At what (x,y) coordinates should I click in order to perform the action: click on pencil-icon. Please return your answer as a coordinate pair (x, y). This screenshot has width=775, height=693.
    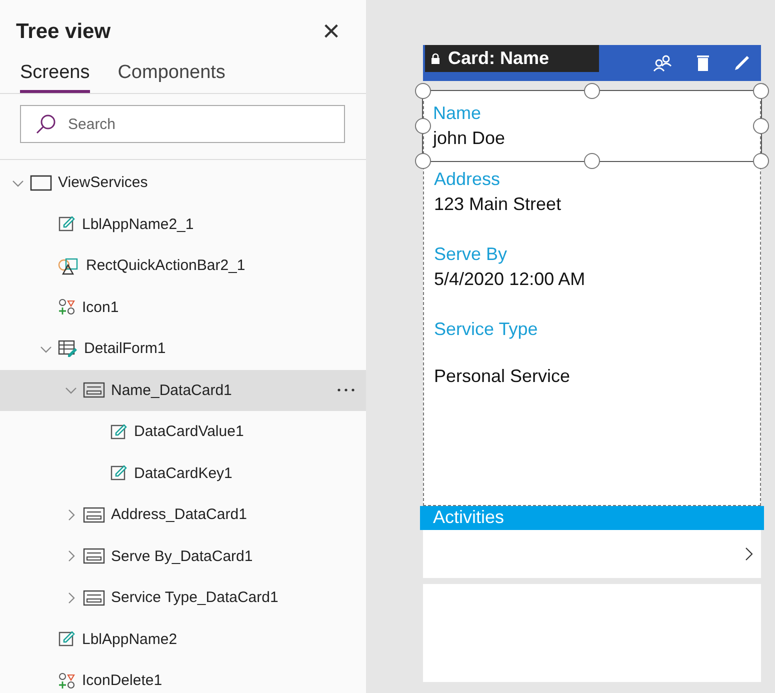
    Looking at the image, I should click on (742, 63).